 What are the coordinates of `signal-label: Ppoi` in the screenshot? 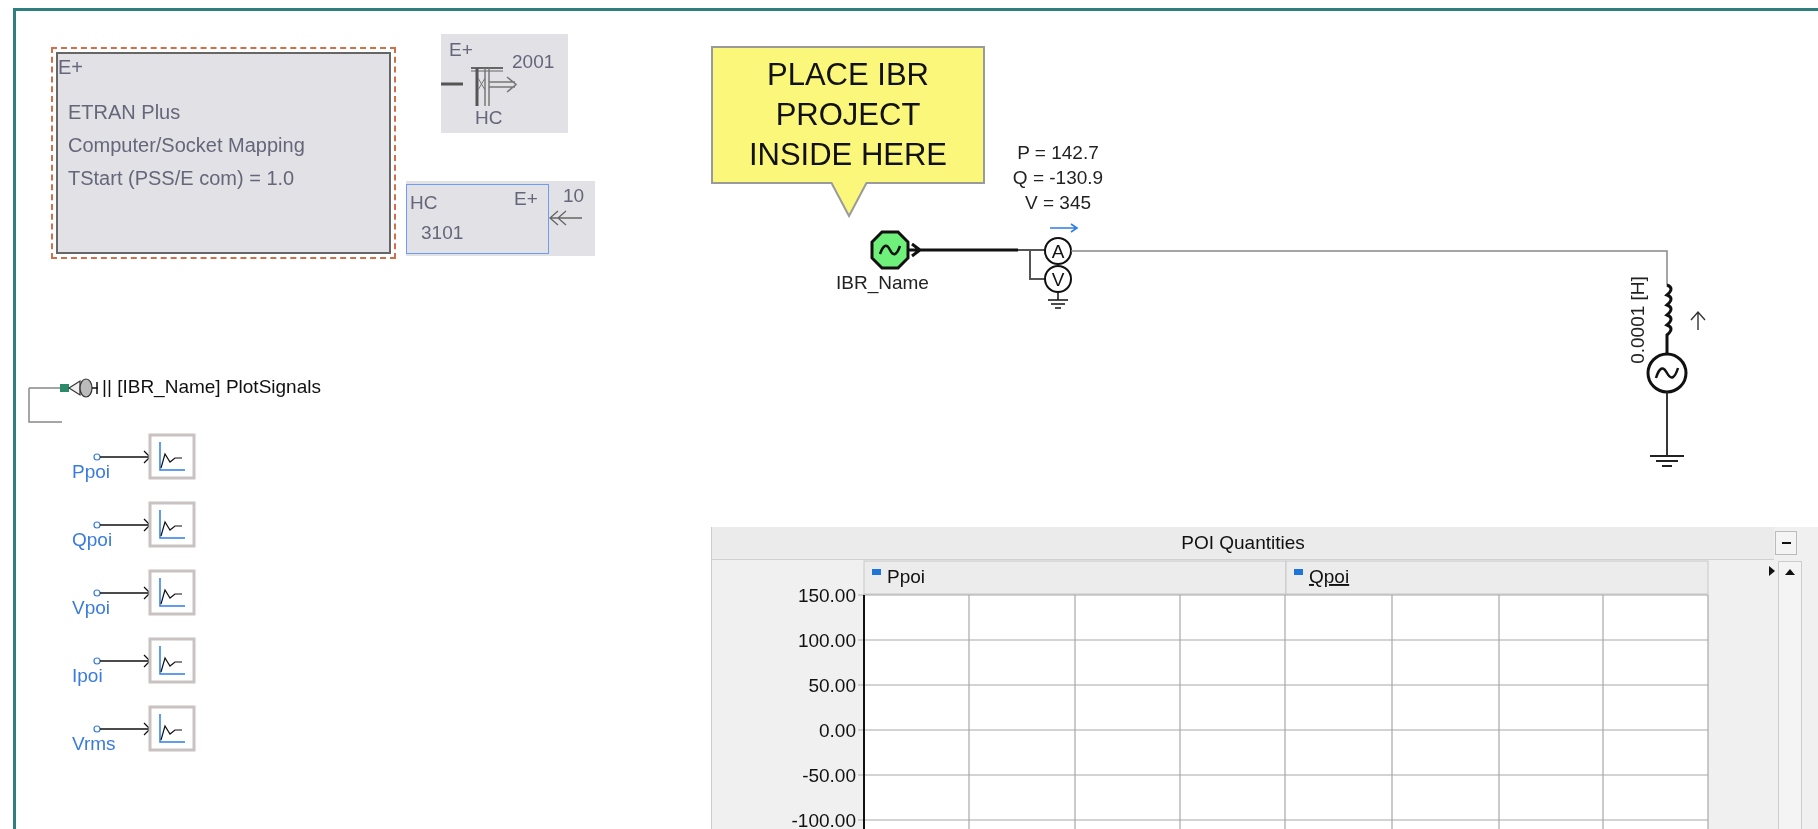 It's located at (91, 471).